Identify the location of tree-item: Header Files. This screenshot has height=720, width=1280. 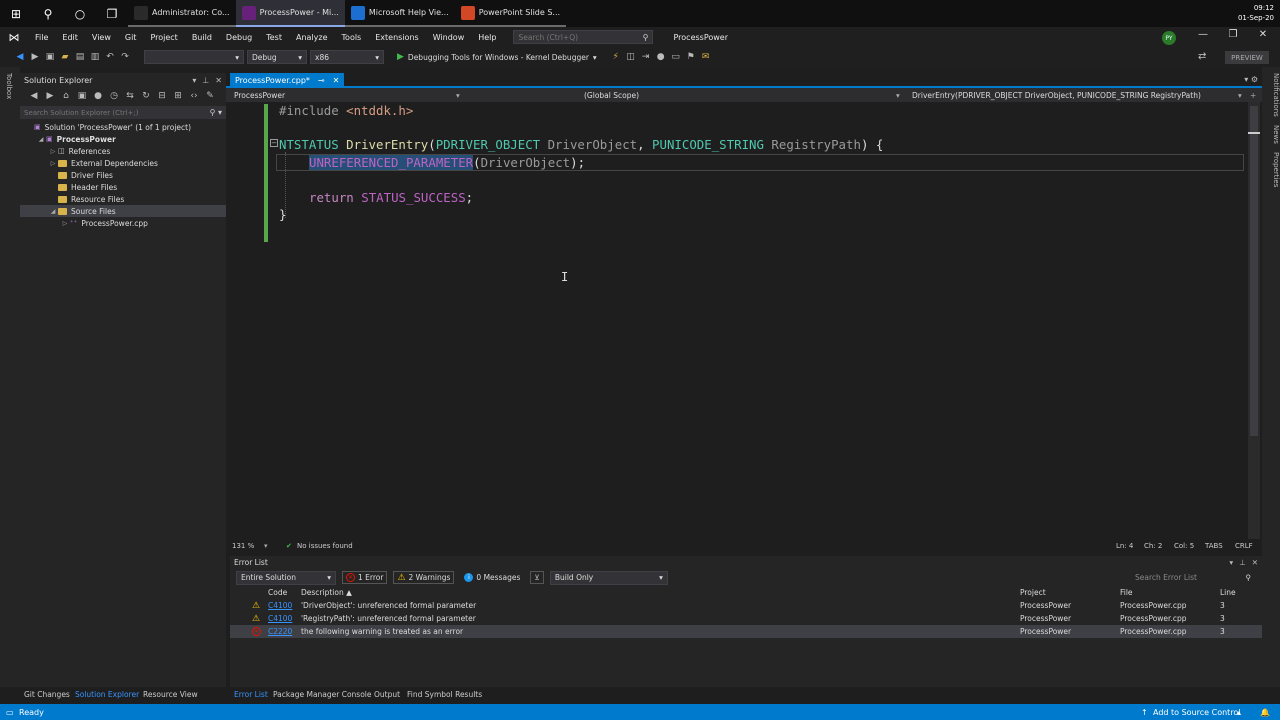
(123, 187).